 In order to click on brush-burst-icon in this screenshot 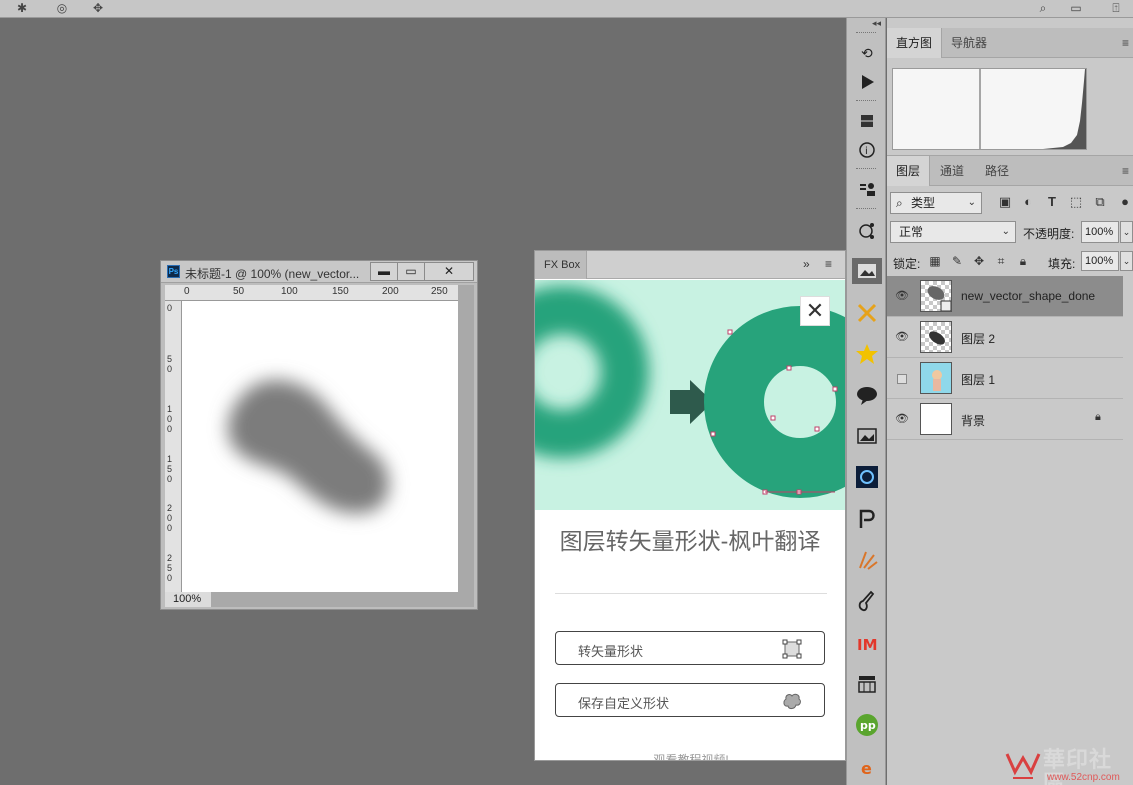, I will do `click(867, 560)`.